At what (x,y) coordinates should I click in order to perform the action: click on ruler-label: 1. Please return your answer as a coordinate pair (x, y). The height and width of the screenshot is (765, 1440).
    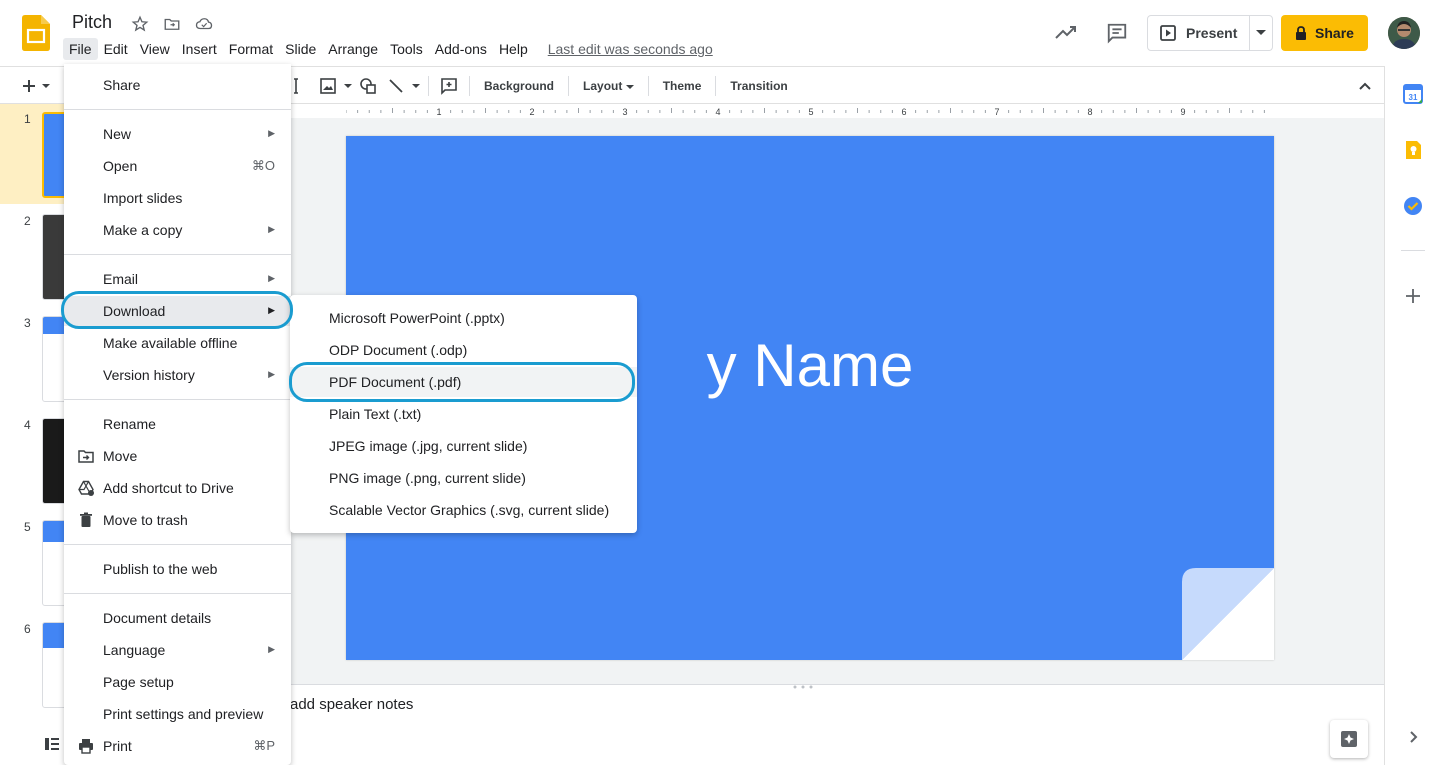
    Looking at the image, I should click on (438, 112).